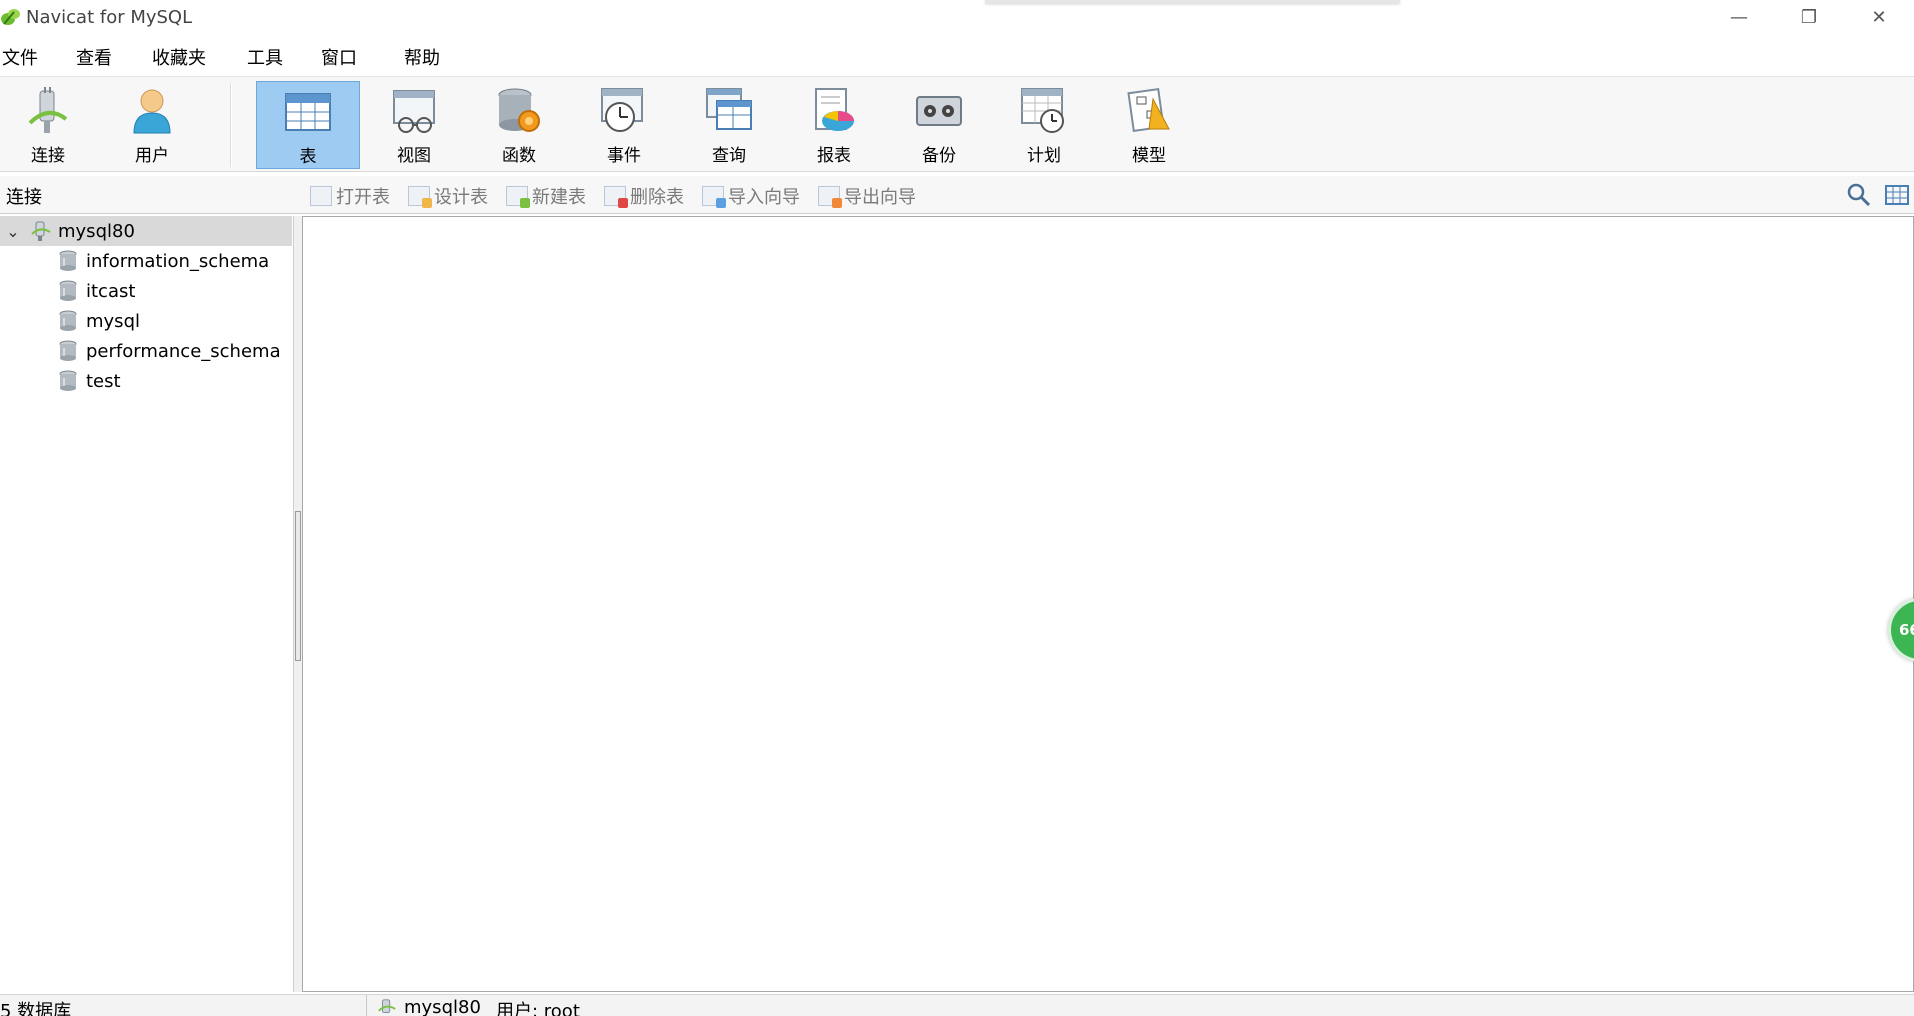  Describe the element at coordinates (36, 1008) in the screenshot. I see `database-count: 5 数据库` at that location.